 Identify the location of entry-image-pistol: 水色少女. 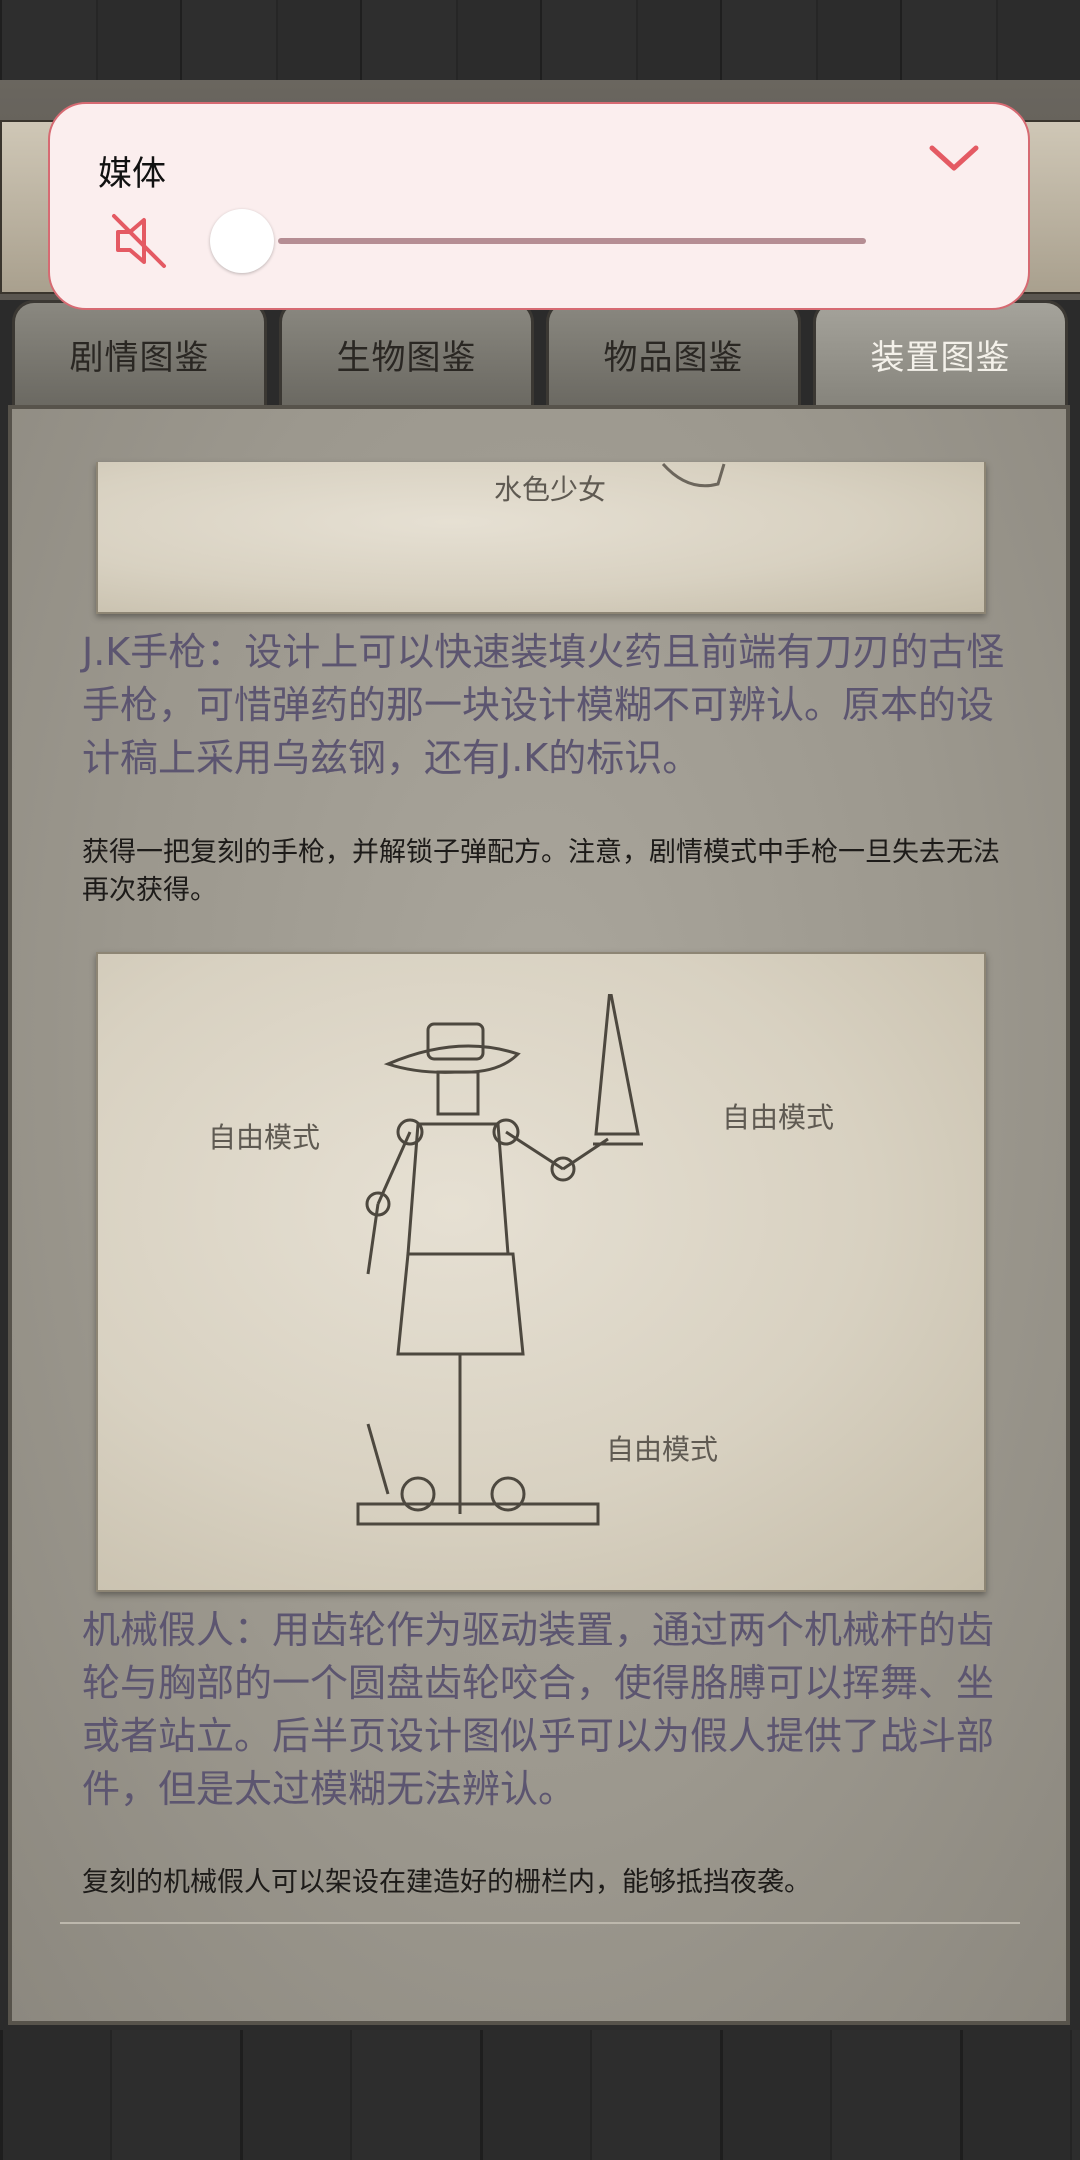
(541, 538).